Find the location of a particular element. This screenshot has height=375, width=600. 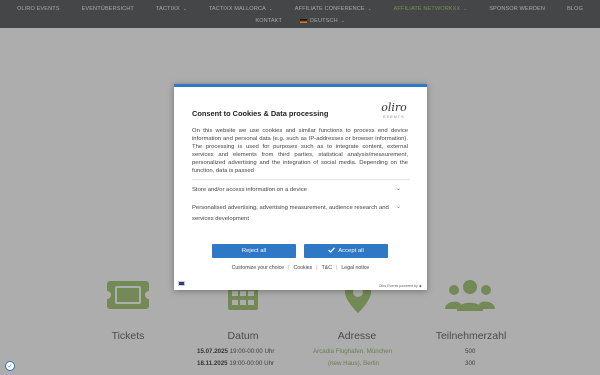

accept-all-button: Accept all is located at coordinates (346, 251).